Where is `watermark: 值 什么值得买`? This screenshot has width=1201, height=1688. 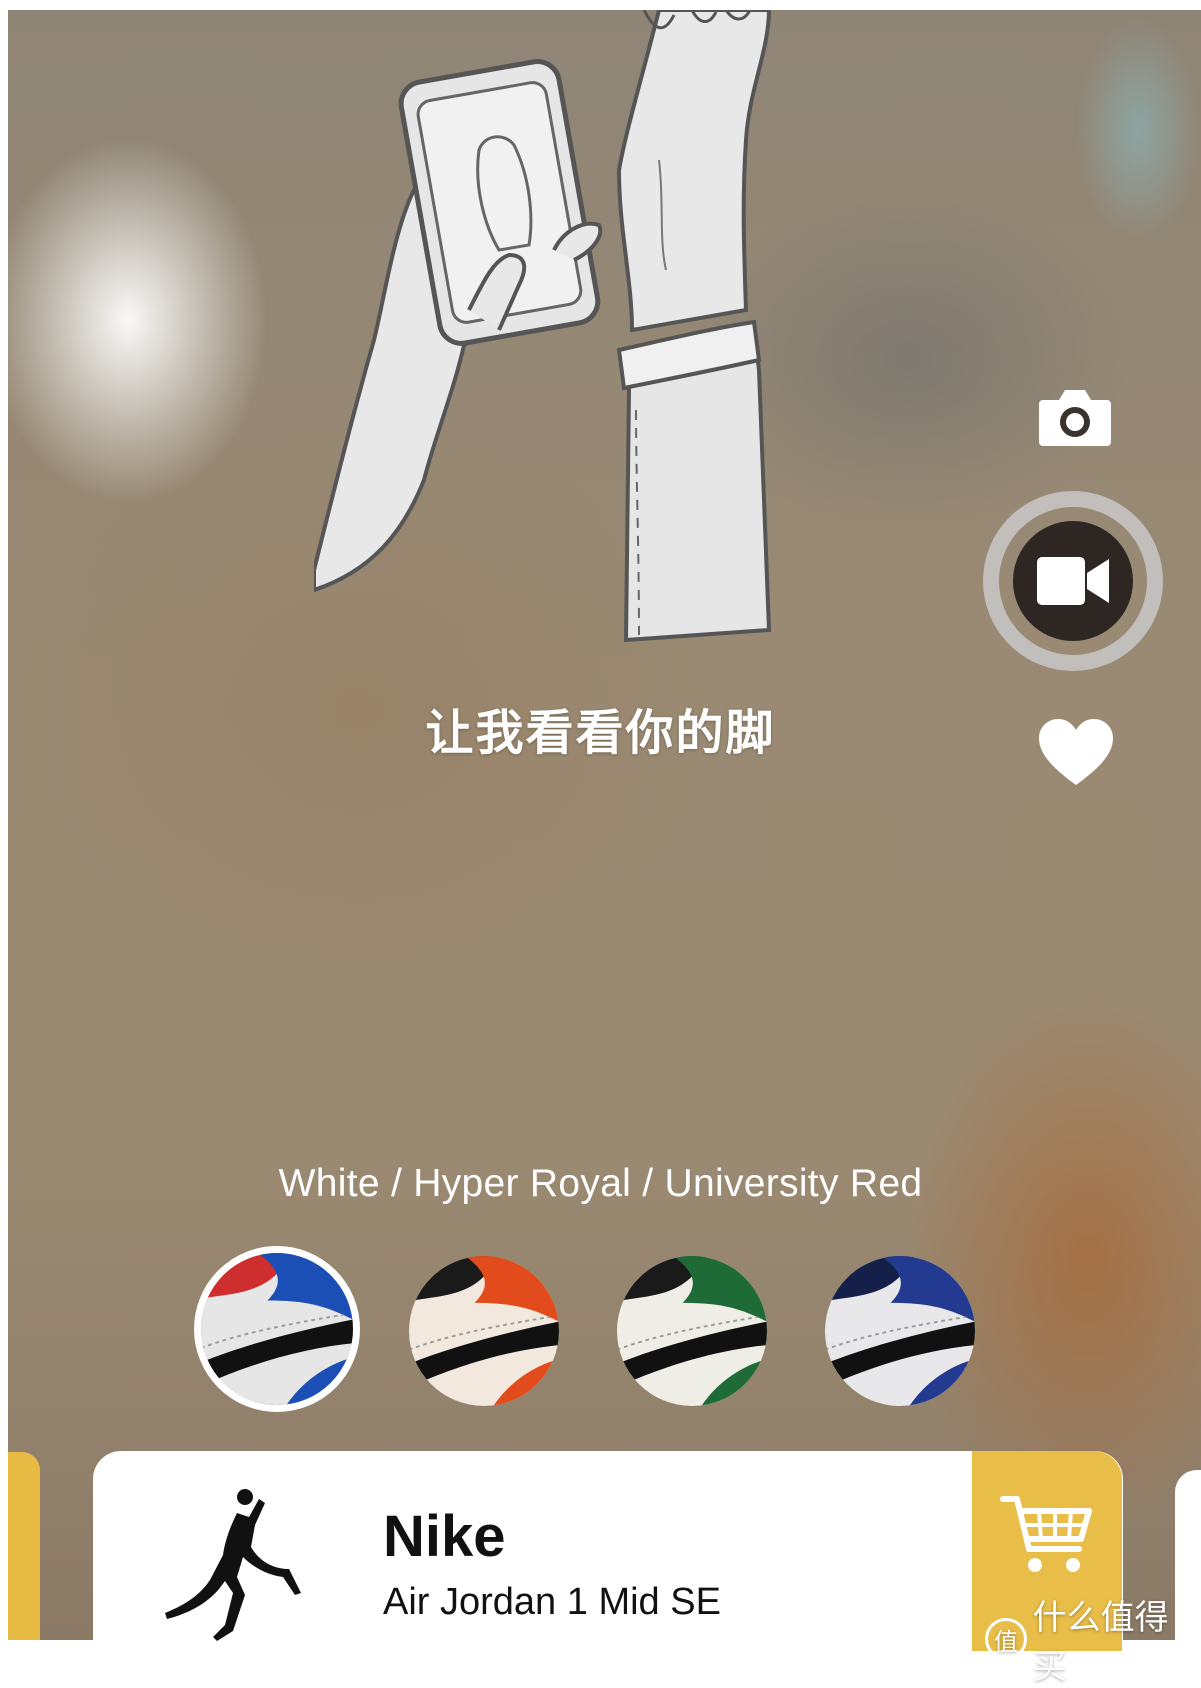
watermark: 值 什么值得买 is located at coordinates (1093, 1639).